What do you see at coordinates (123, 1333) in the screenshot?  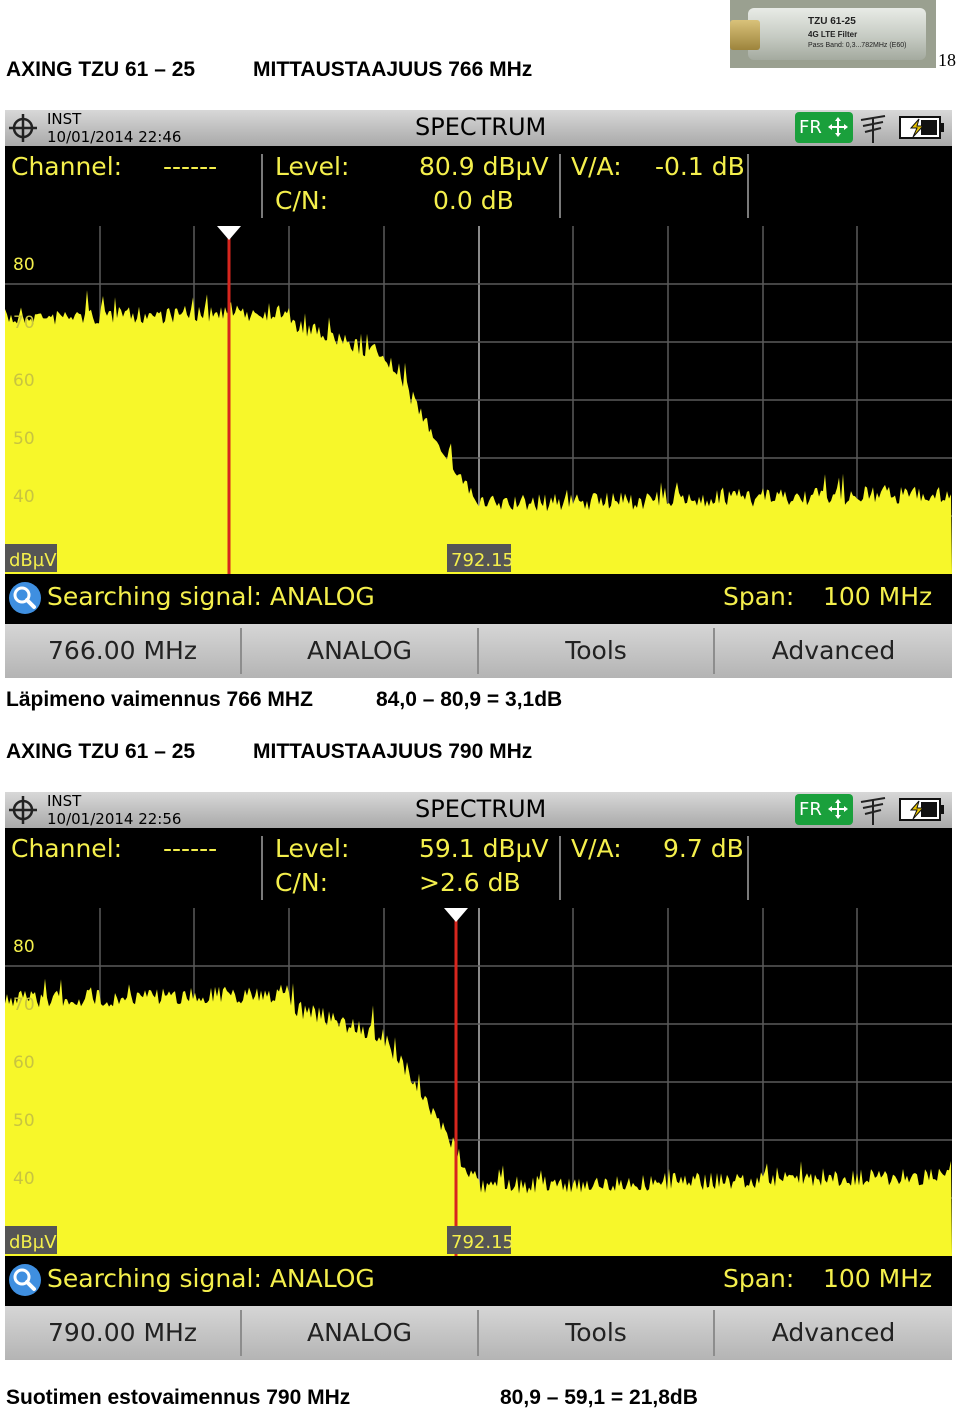 I see `frequency-button: 790.00 MHz` at bounding box center [123, 1333].